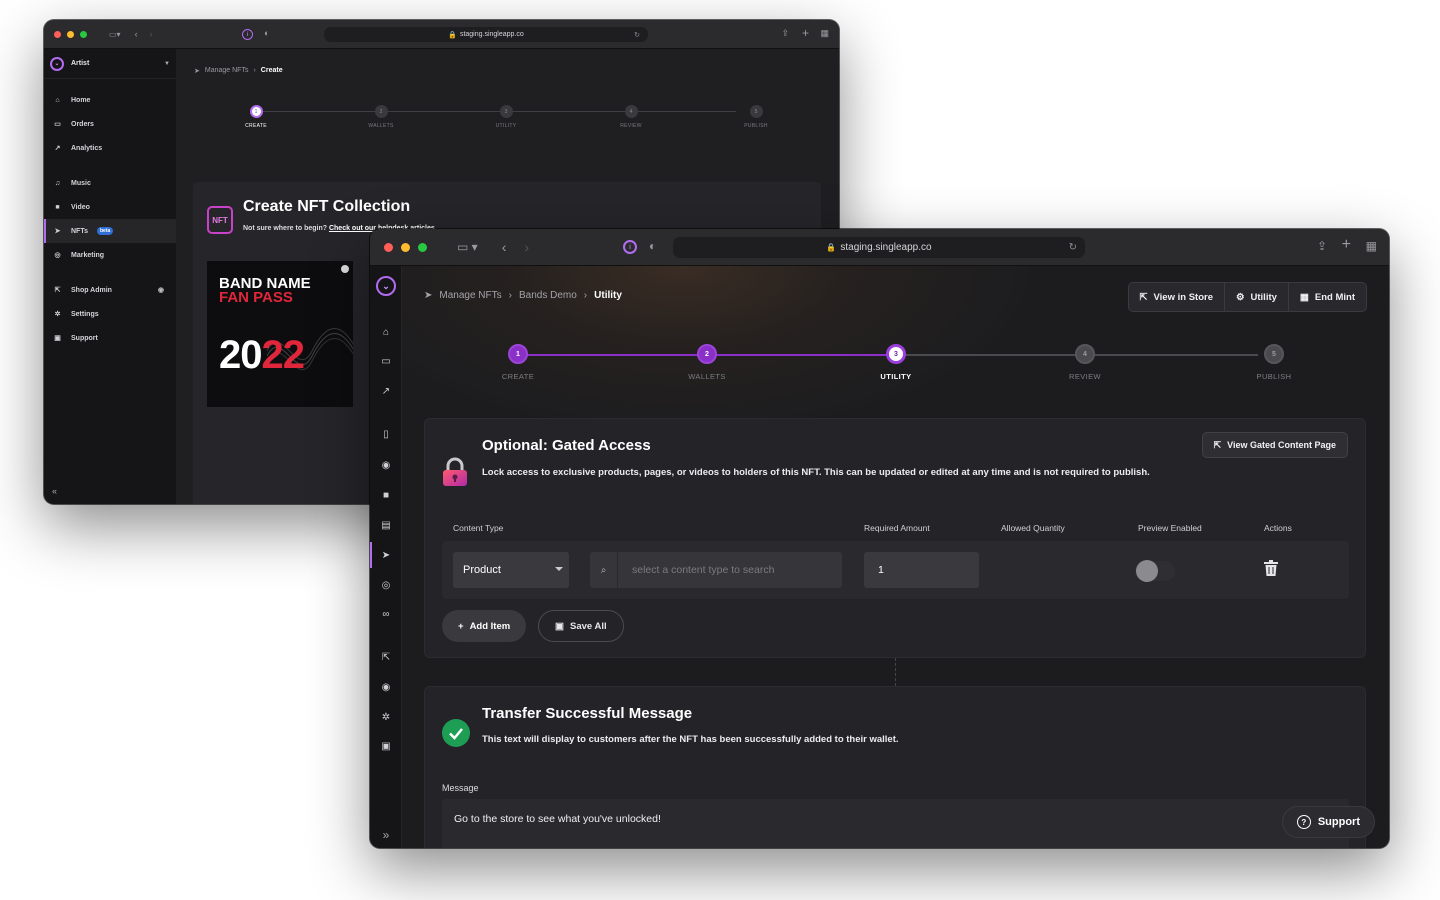 The height and width of the screenshot is (900, 1440). Describe the element at coordinates (110, 314) in the screenshot. I see `sidebar-item-settings: ✲ Settings` at that location.